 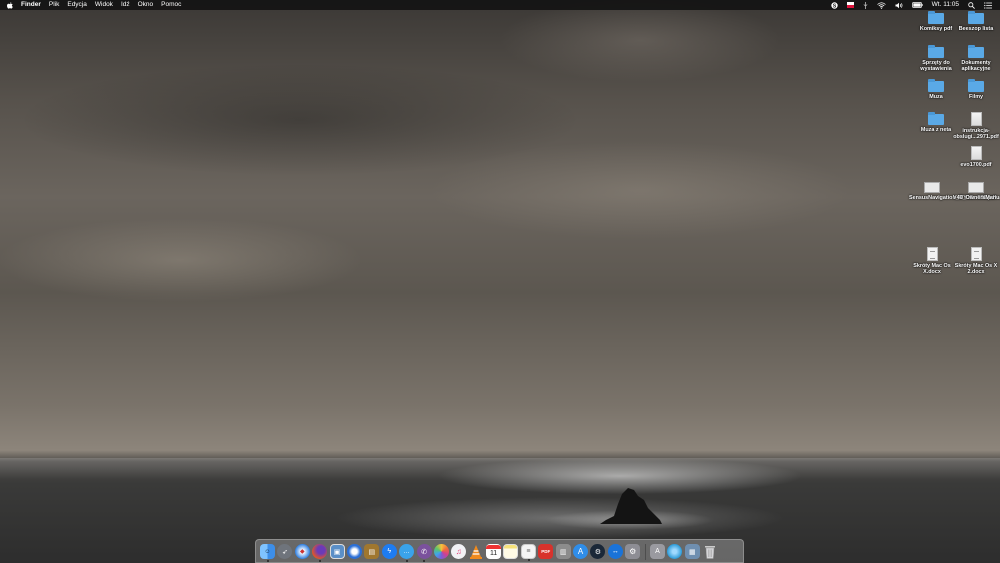 I want to click on app-store-icon: A, so click(x=580, y=551).